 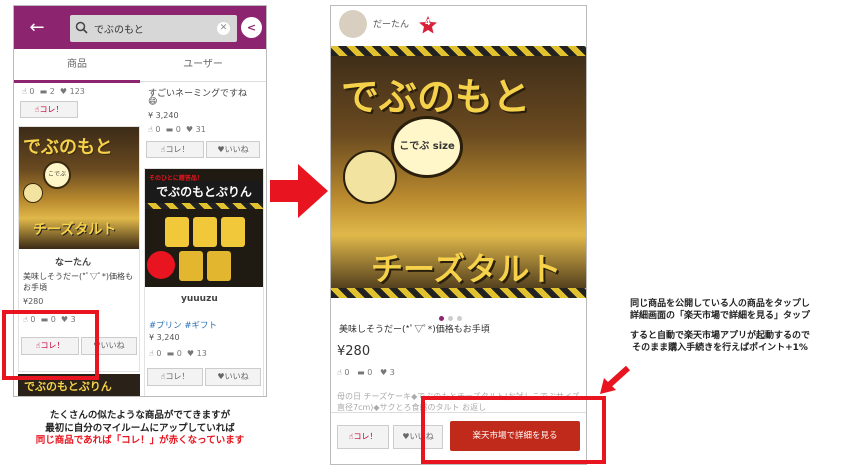 What do you see at coordinates (53, 91) in the screenshot?
I see `stats-row: ☝ 0 ▬ 2 ♥ 123` at bounding box center [53, 91].